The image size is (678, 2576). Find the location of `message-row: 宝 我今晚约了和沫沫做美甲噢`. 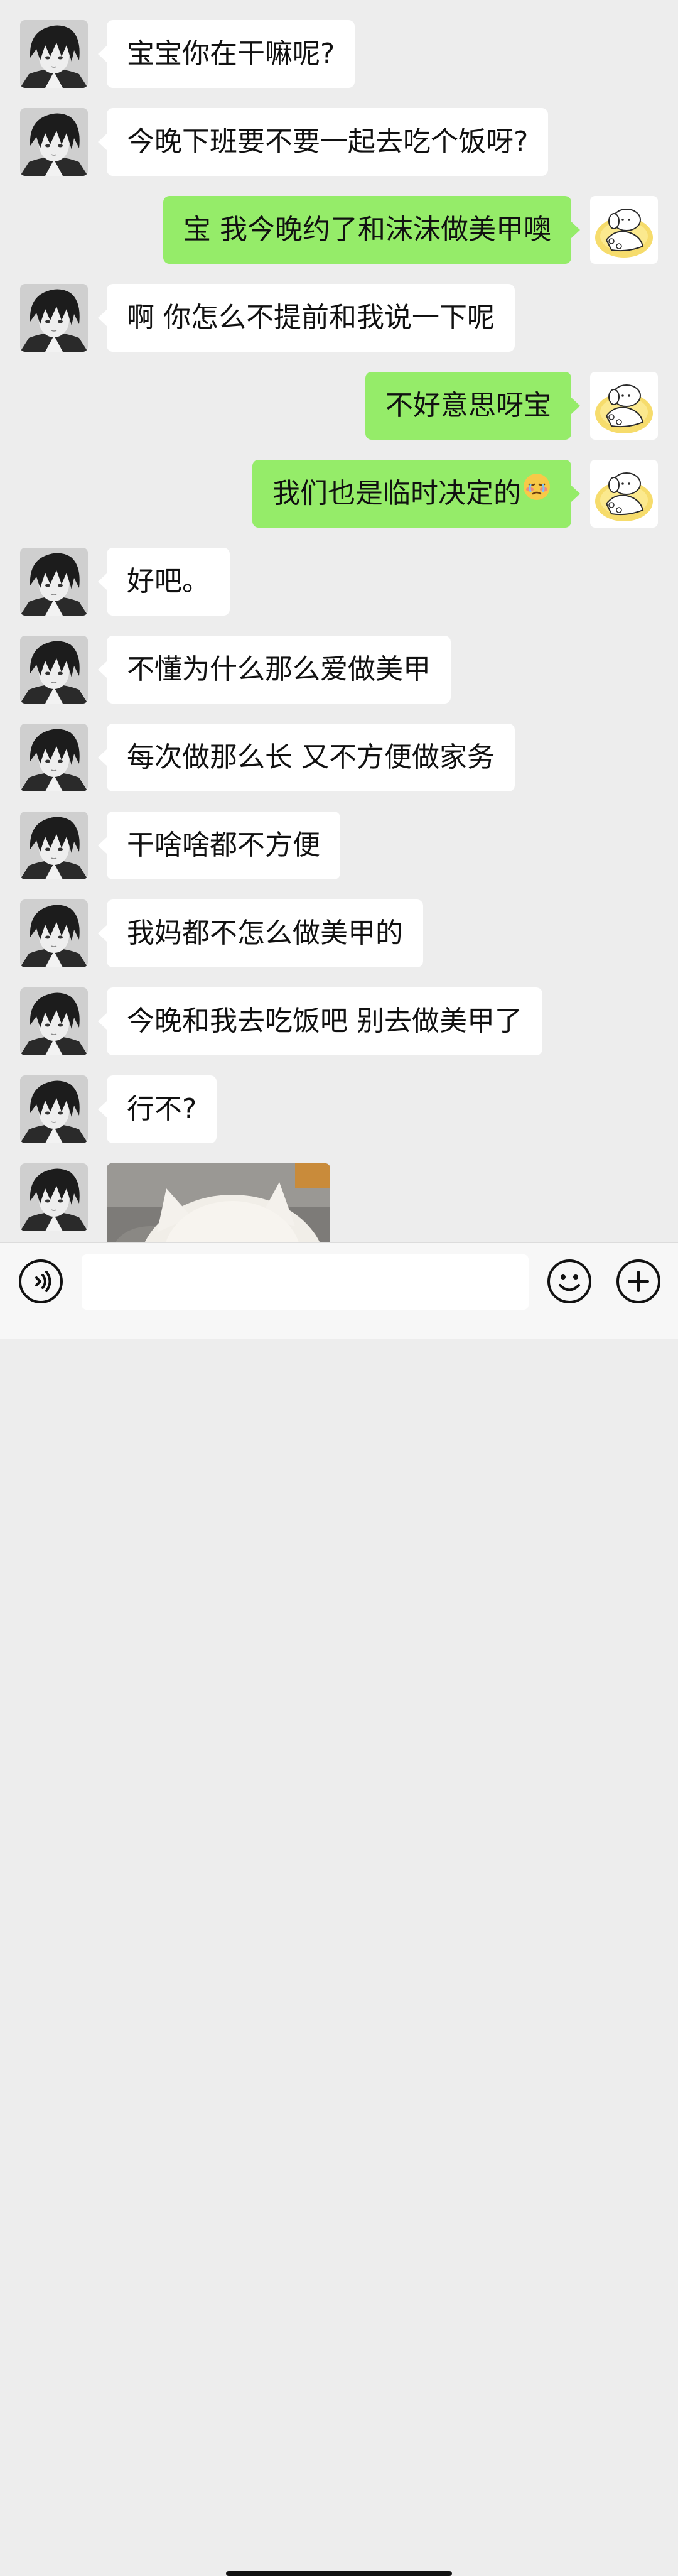

message-row: 宝 我今晚约了和沫沫做美甲噢 is located at coordinates (339, 230).